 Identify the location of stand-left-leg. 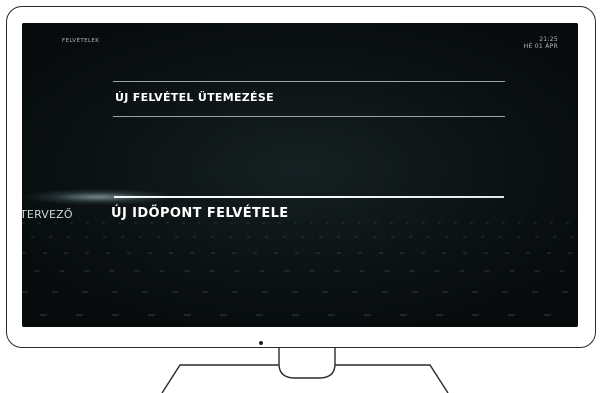
(220, 378).